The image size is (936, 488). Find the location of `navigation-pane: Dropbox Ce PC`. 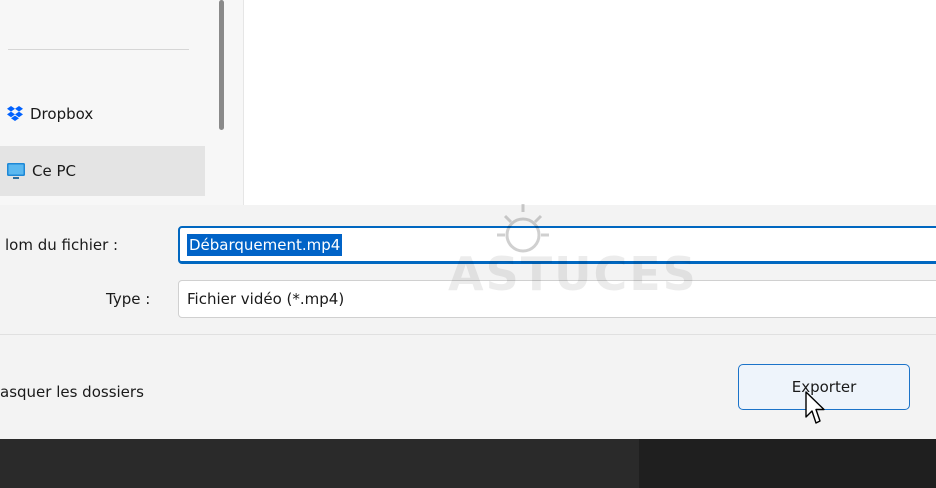

navigation-pane: Dropbox Ce PC is located at coordinates (103, 102).